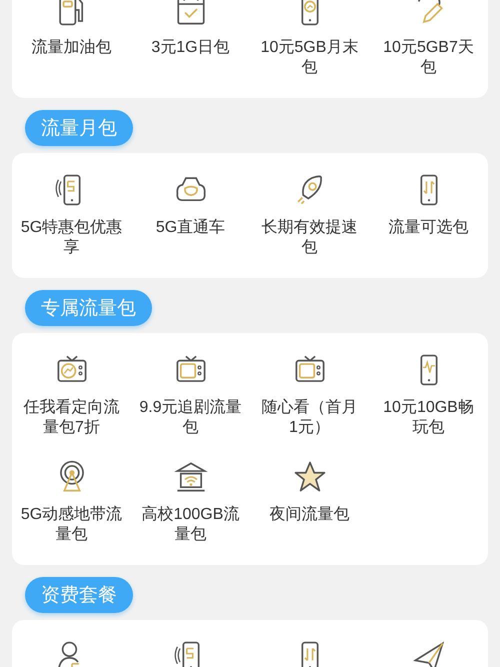  Describe the element at coordinates (79, 128) in the screenshot. I see `section-title: 流量月包` at that location.